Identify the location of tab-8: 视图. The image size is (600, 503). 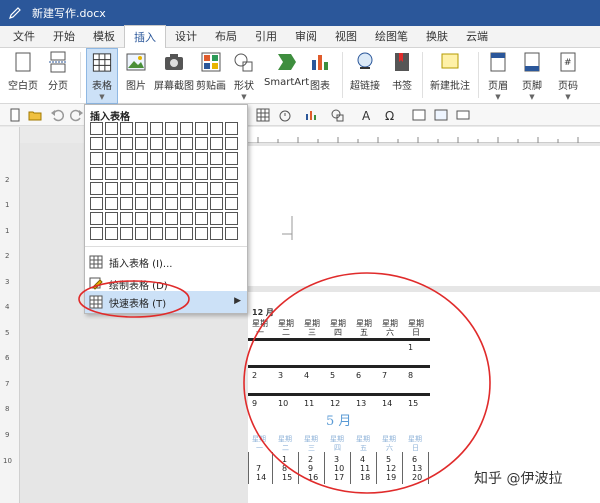
(346, 36).